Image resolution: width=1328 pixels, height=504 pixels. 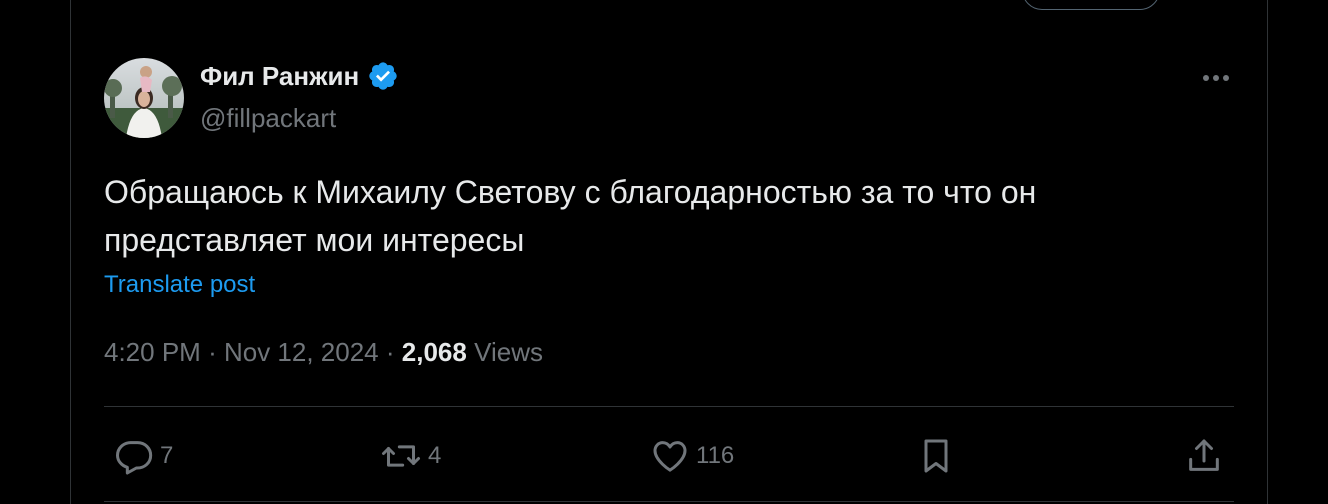 I want to click on author-name-row: Фил Ранжин, so click(x=299, y=76).